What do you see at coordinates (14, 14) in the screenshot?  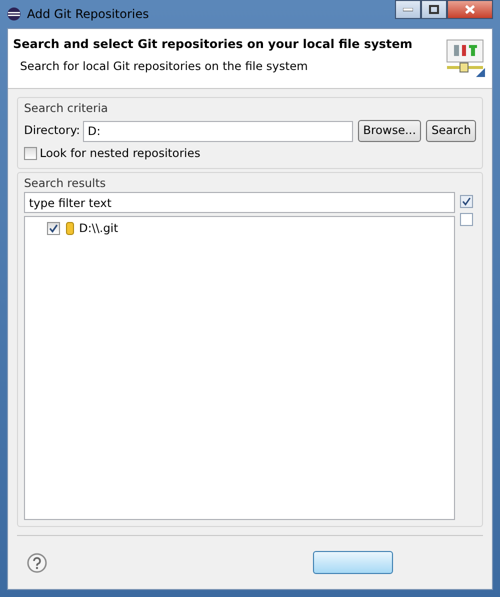 I see `app-icon` at bounding box center [14, 14].